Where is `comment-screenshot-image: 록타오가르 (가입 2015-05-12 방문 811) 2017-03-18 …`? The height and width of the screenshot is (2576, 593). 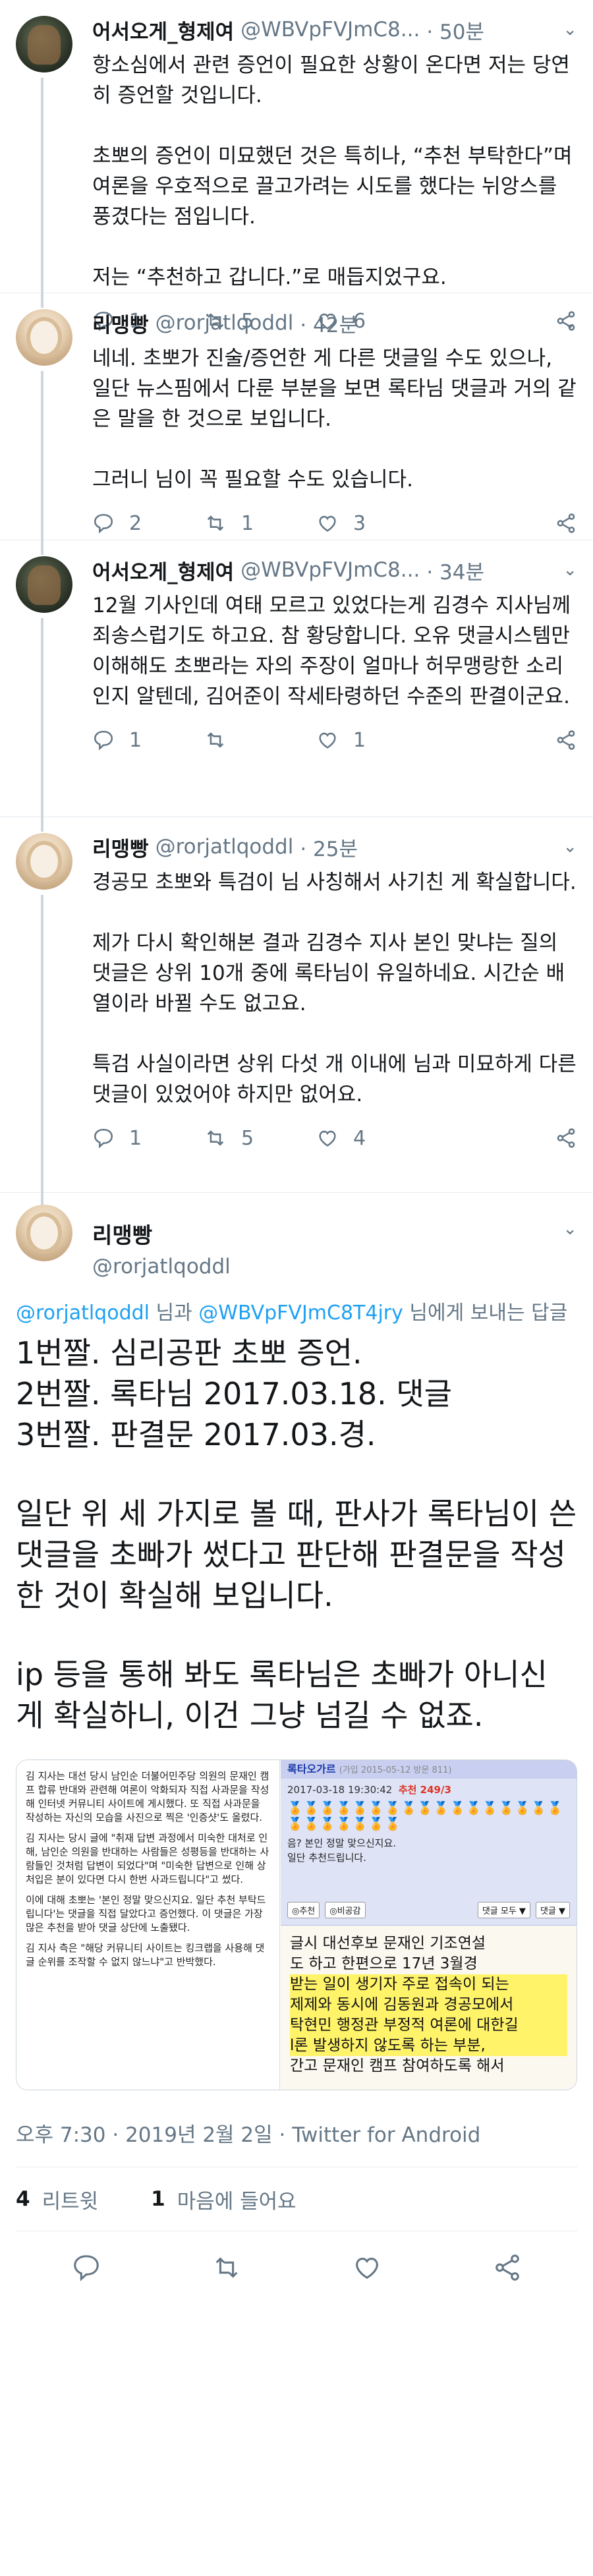 comment-screenshot-image: 록타오가르 (가입 2015-05-12 방문 811) 2017-03-18 … is located at coordinates (429, 1843).